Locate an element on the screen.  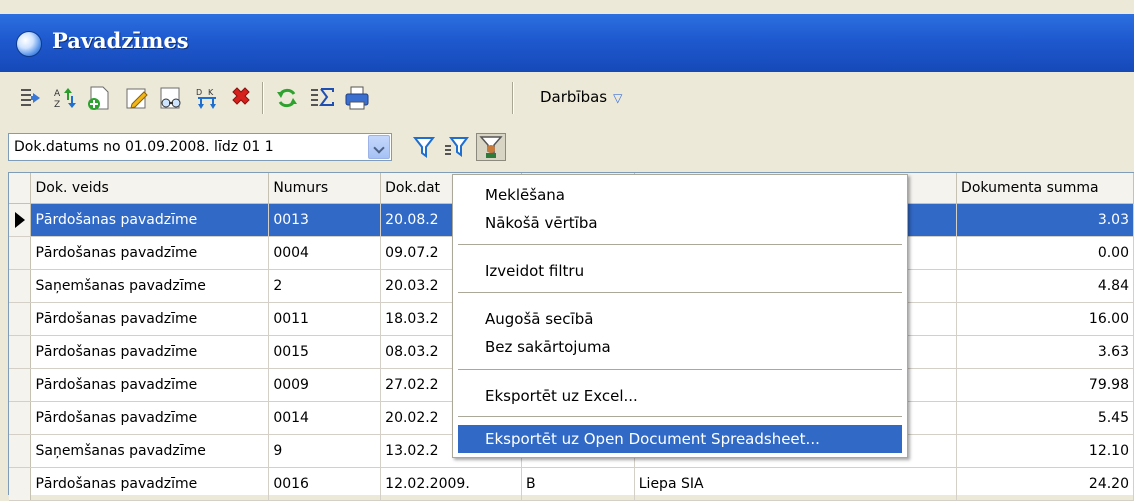
filter-bar: Dok.datums no 01.09.2008. līdz 01 1 is located at coordinates (567, 146).